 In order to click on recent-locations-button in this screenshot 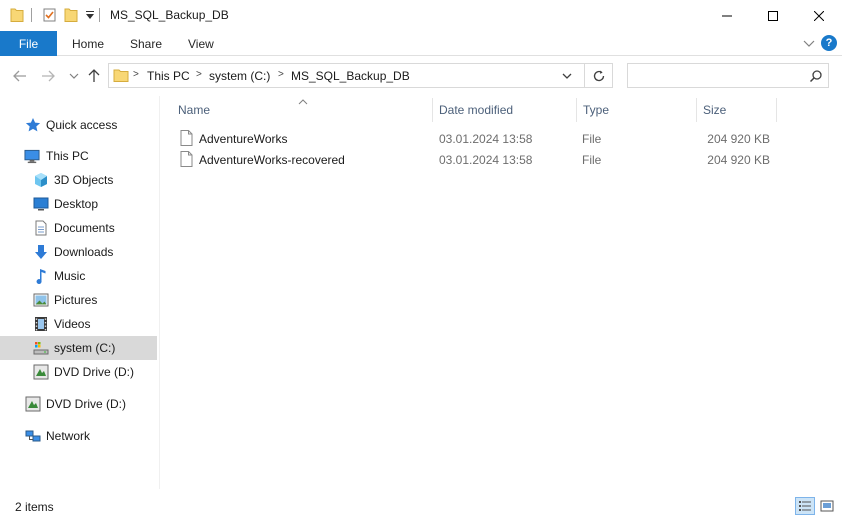, I will do `click(74, 76)`.